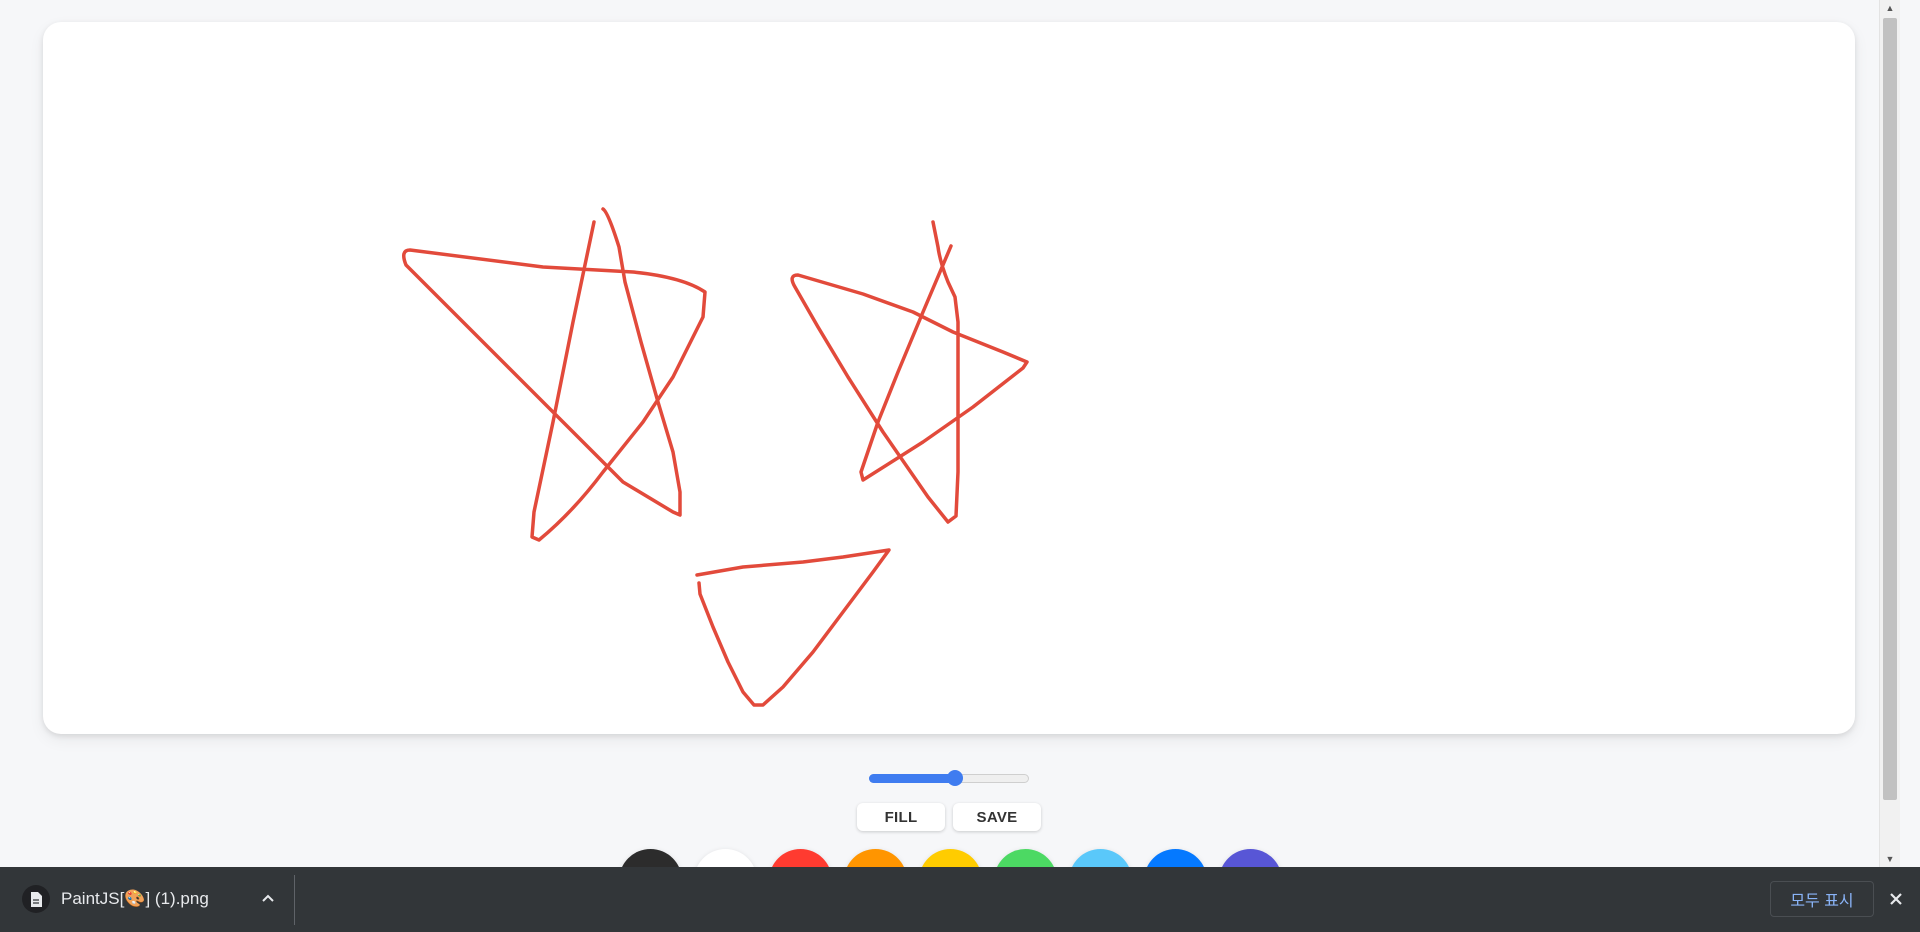 The width and height of the screenshot is (1920, 932). Describe the element at coordinates (1250, 858) in the screenshot. I see `color-swatch-purple` at that location.